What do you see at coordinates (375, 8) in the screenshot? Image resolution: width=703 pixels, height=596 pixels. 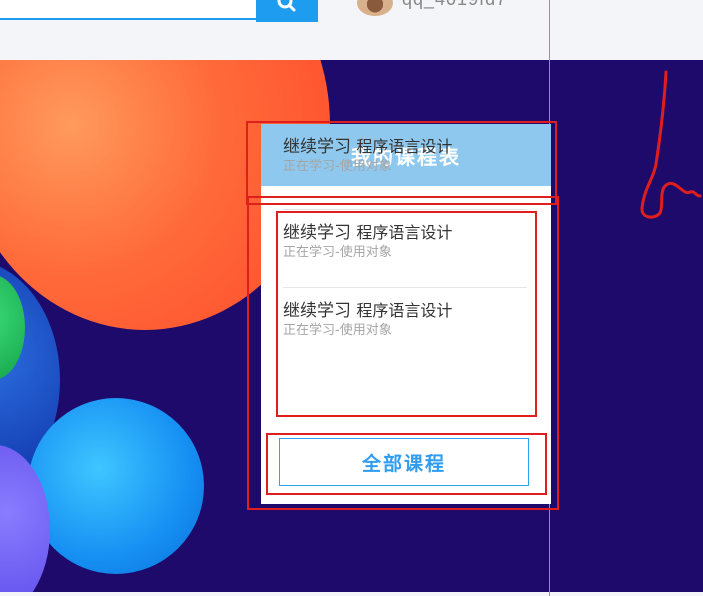 I see `avatar` at bounding box center [375, 8].